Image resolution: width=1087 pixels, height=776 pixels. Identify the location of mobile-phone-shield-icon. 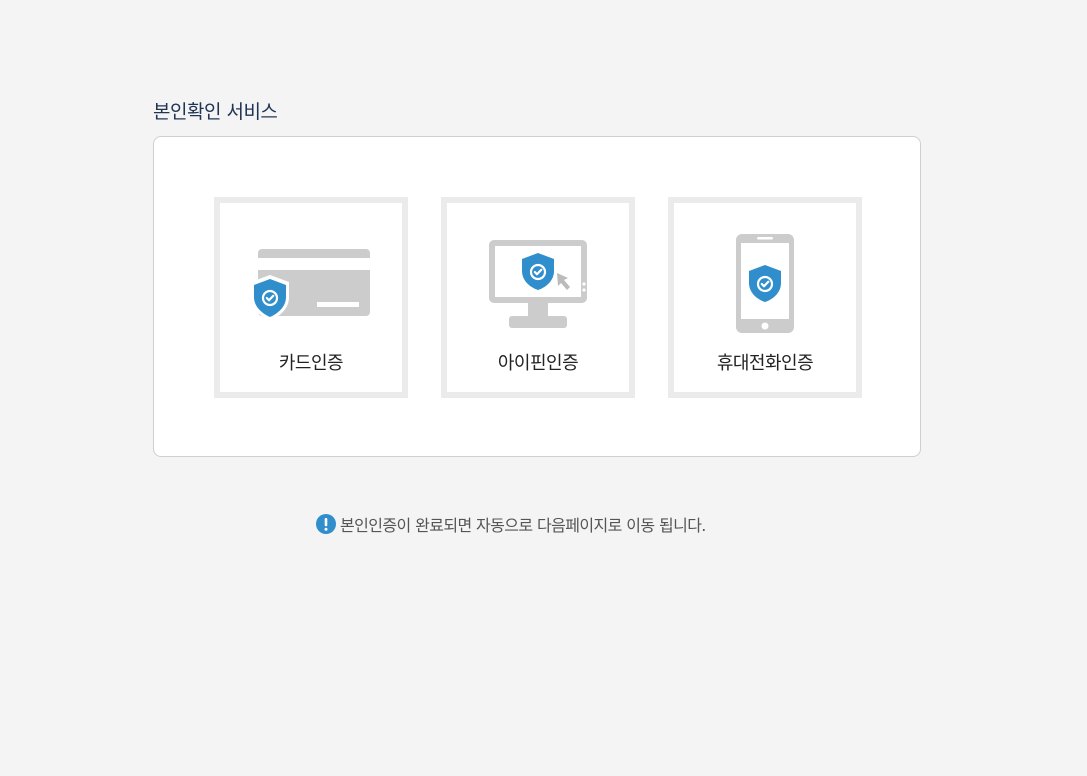
(765, 285).